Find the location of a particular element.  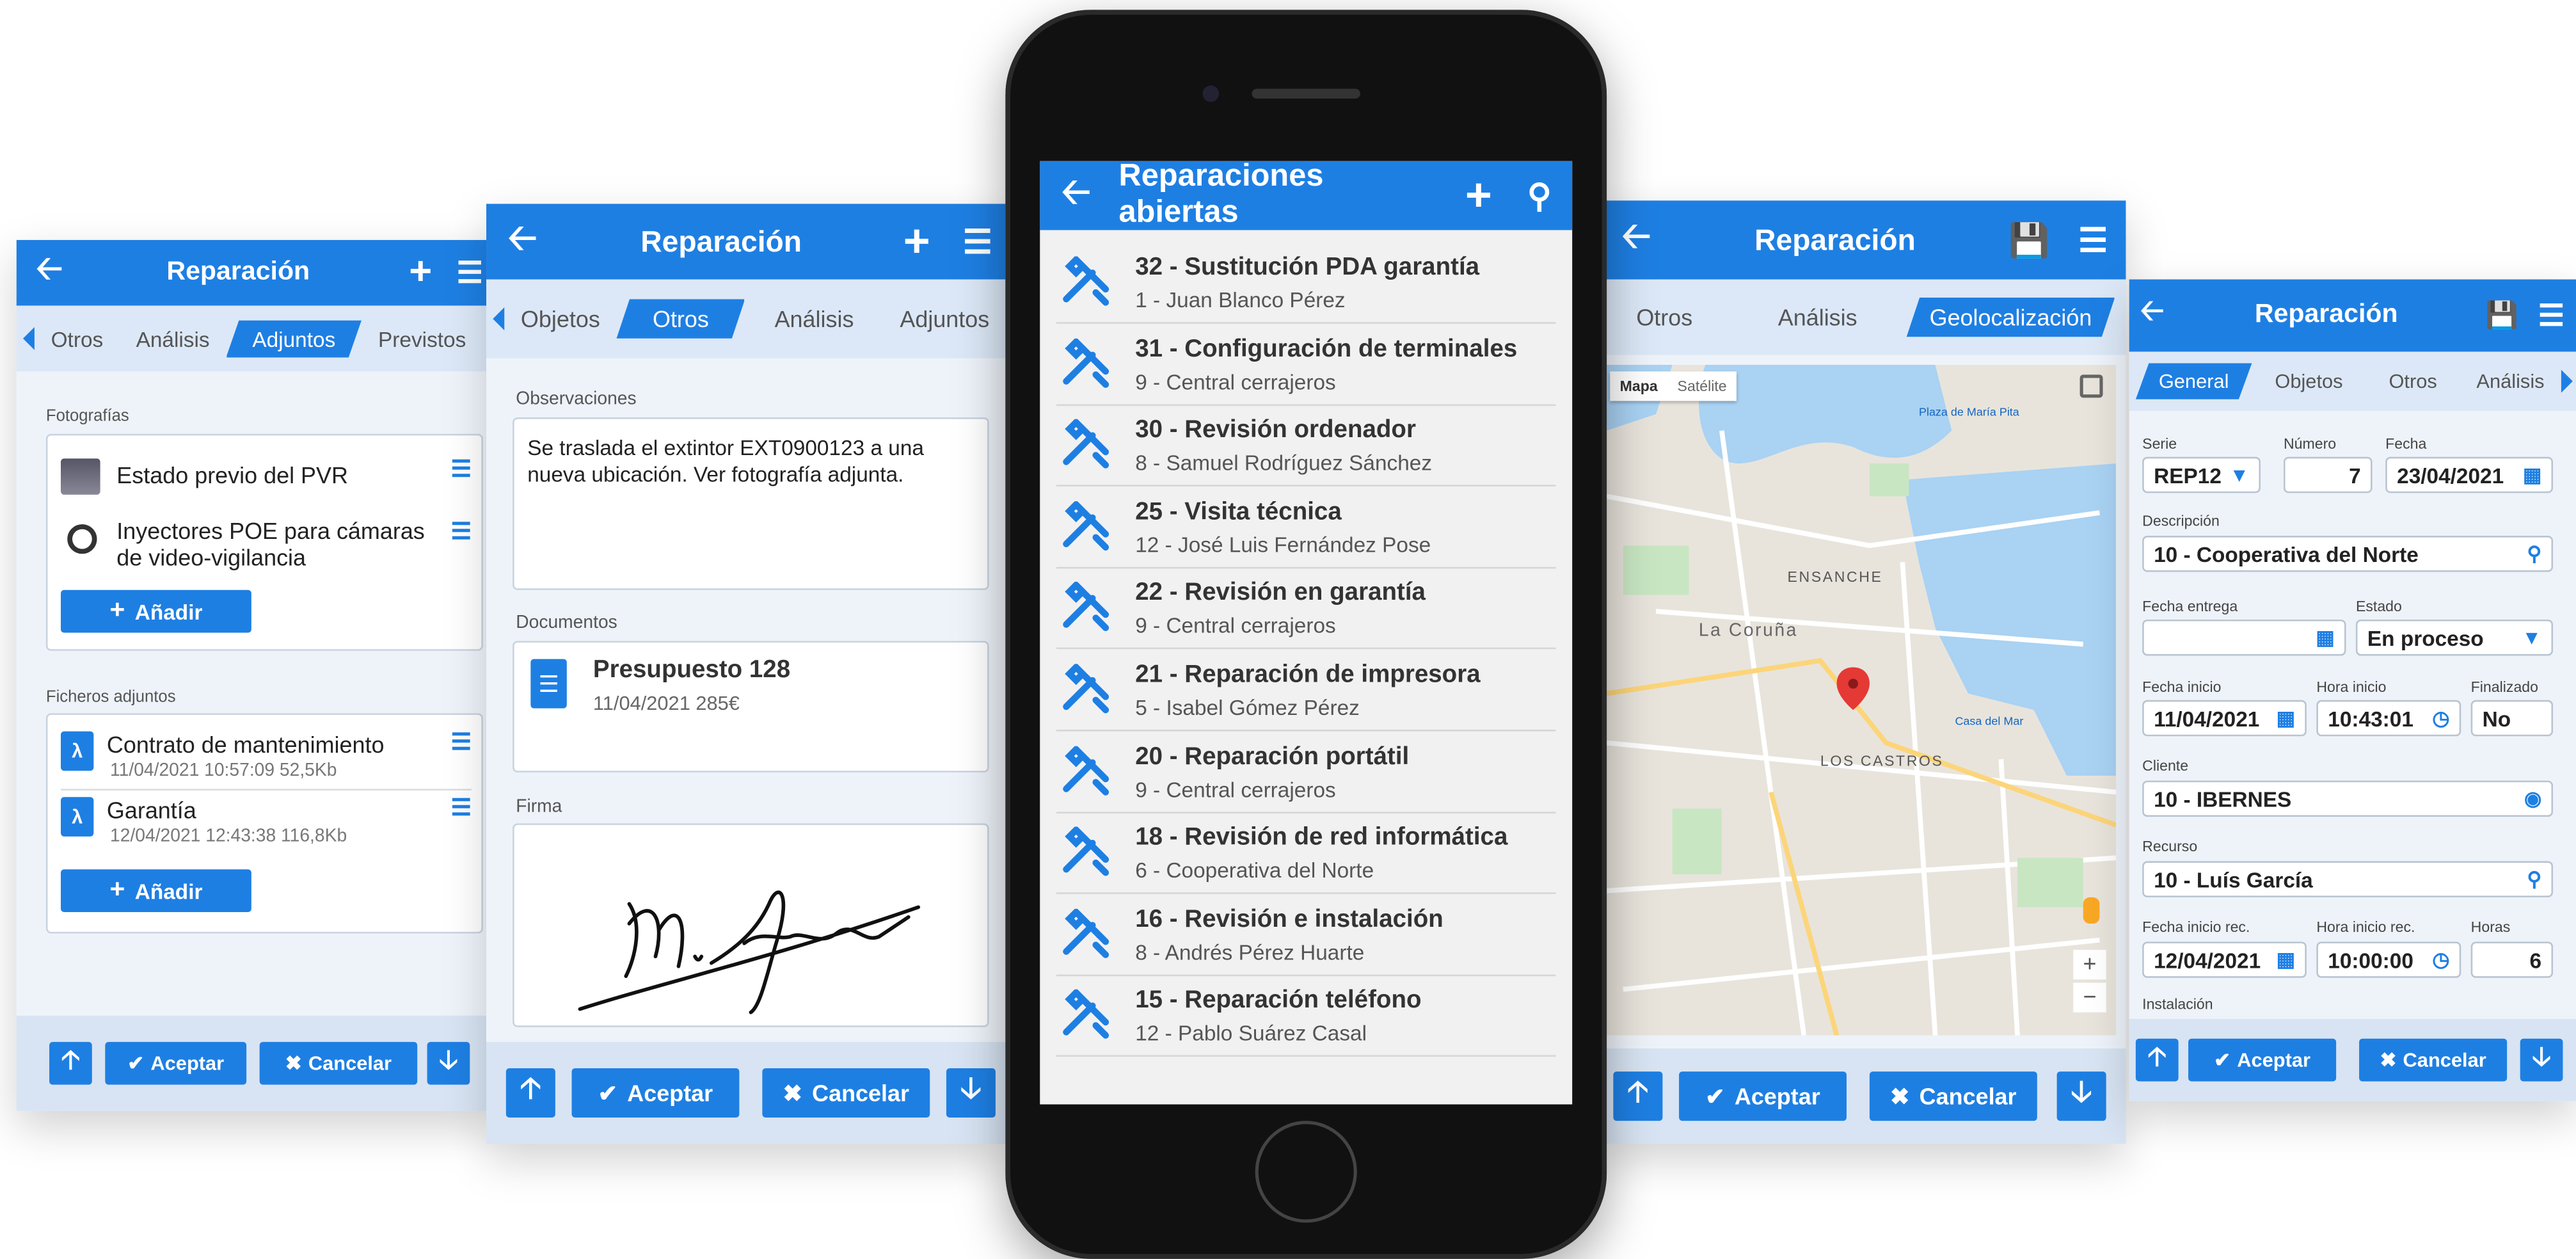

file-item: λ Garantía 12/04/2021 12:43:38 116,8Kb ☰ is located at coordinates (266, 825).